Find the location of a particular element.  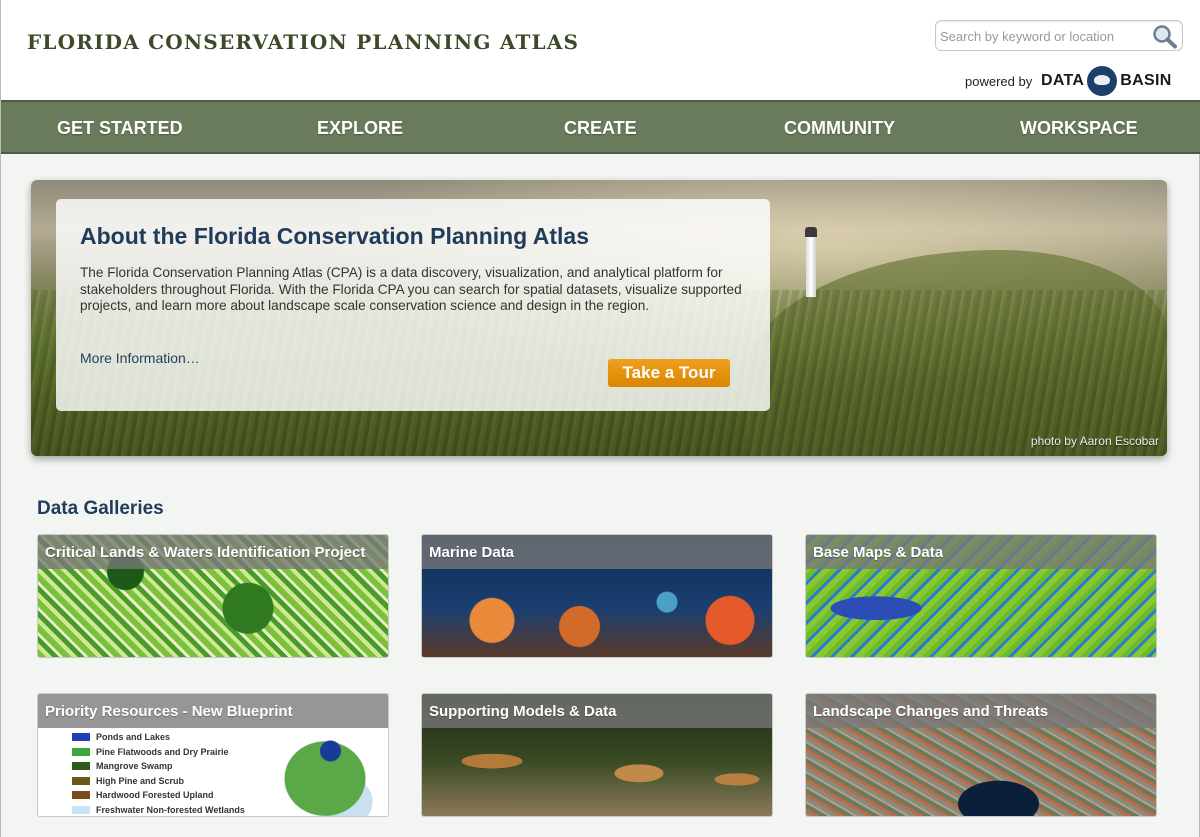

legend-item: Hardwood Forested Upland is located at coordinates (158, 795).